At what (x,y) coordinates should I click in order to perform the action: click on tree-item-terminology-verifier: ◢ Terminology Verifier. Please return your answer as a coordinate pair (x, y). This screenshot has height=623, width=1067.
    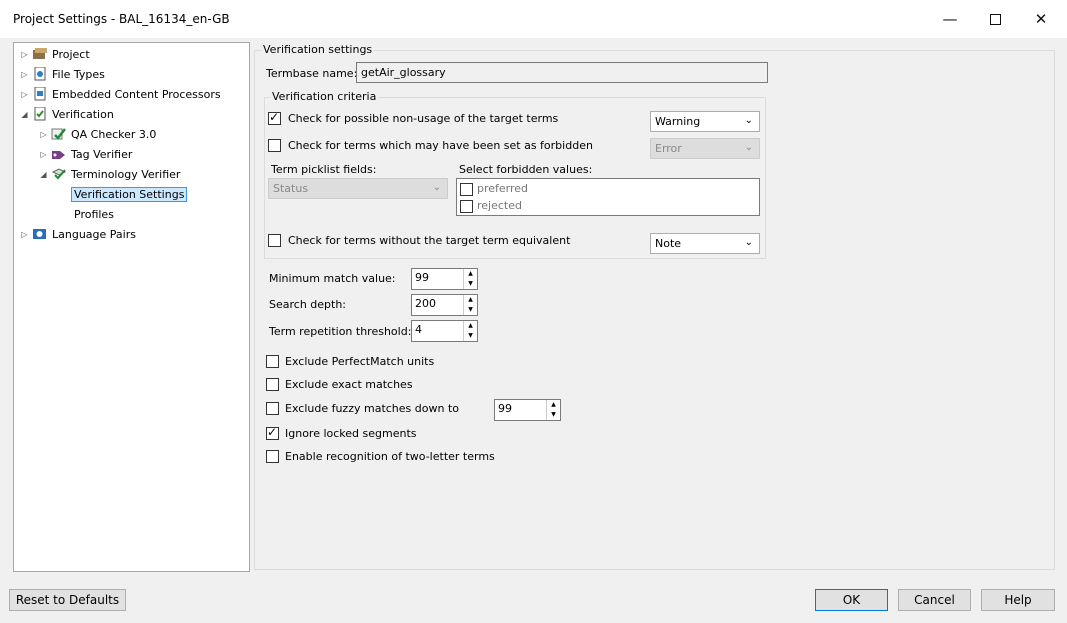
    Looking at the image, I should click on (109, 174).